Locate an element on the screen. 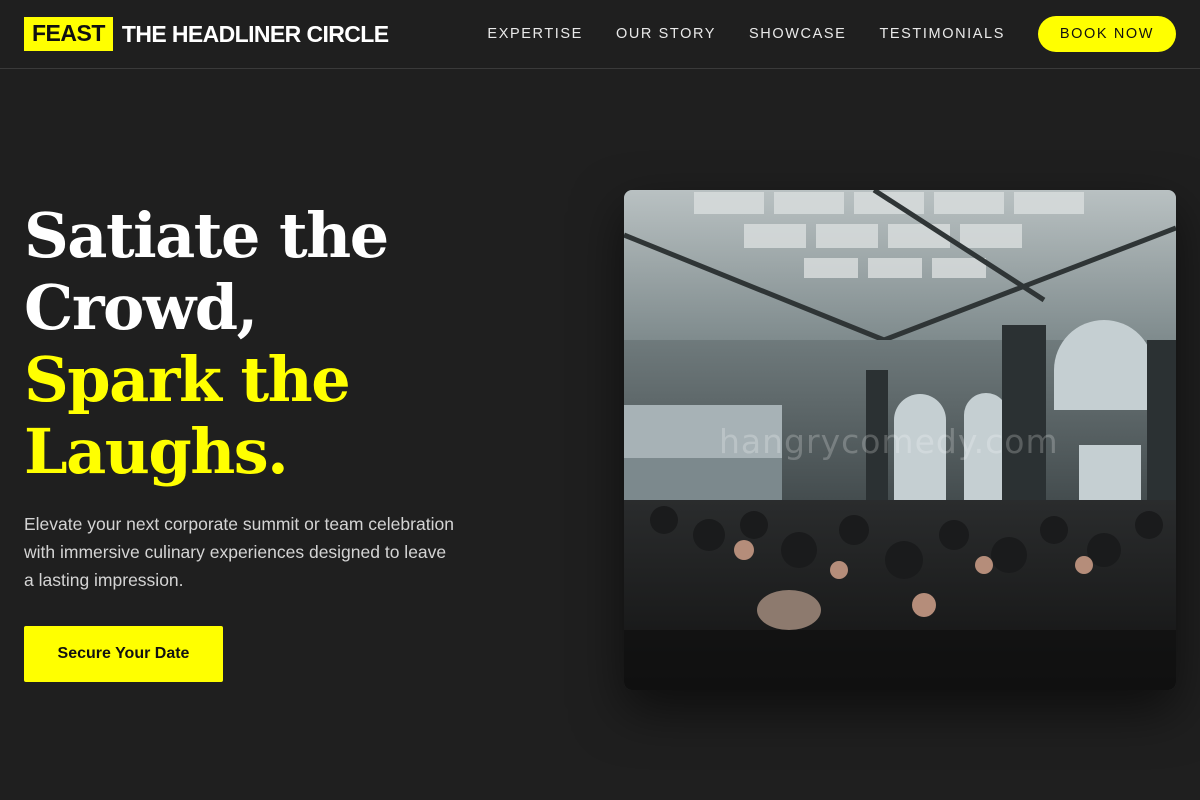 This screenshot has width=1200, height=800. brand-name: THE HEADLINER CIRCLE is located at coordinates (255, 33).